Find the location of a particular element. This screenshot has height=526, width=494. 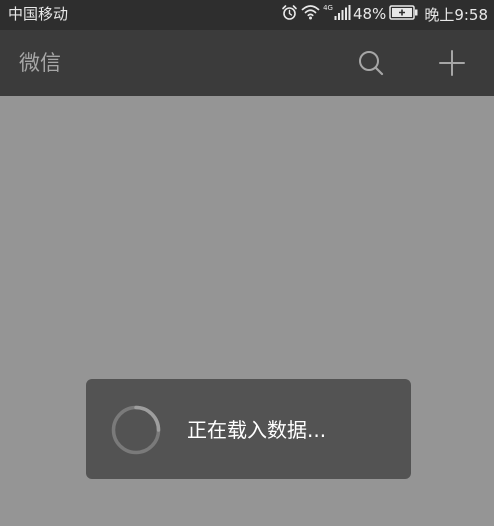

network-type-label: 4G is located at coordinates (328, 8).